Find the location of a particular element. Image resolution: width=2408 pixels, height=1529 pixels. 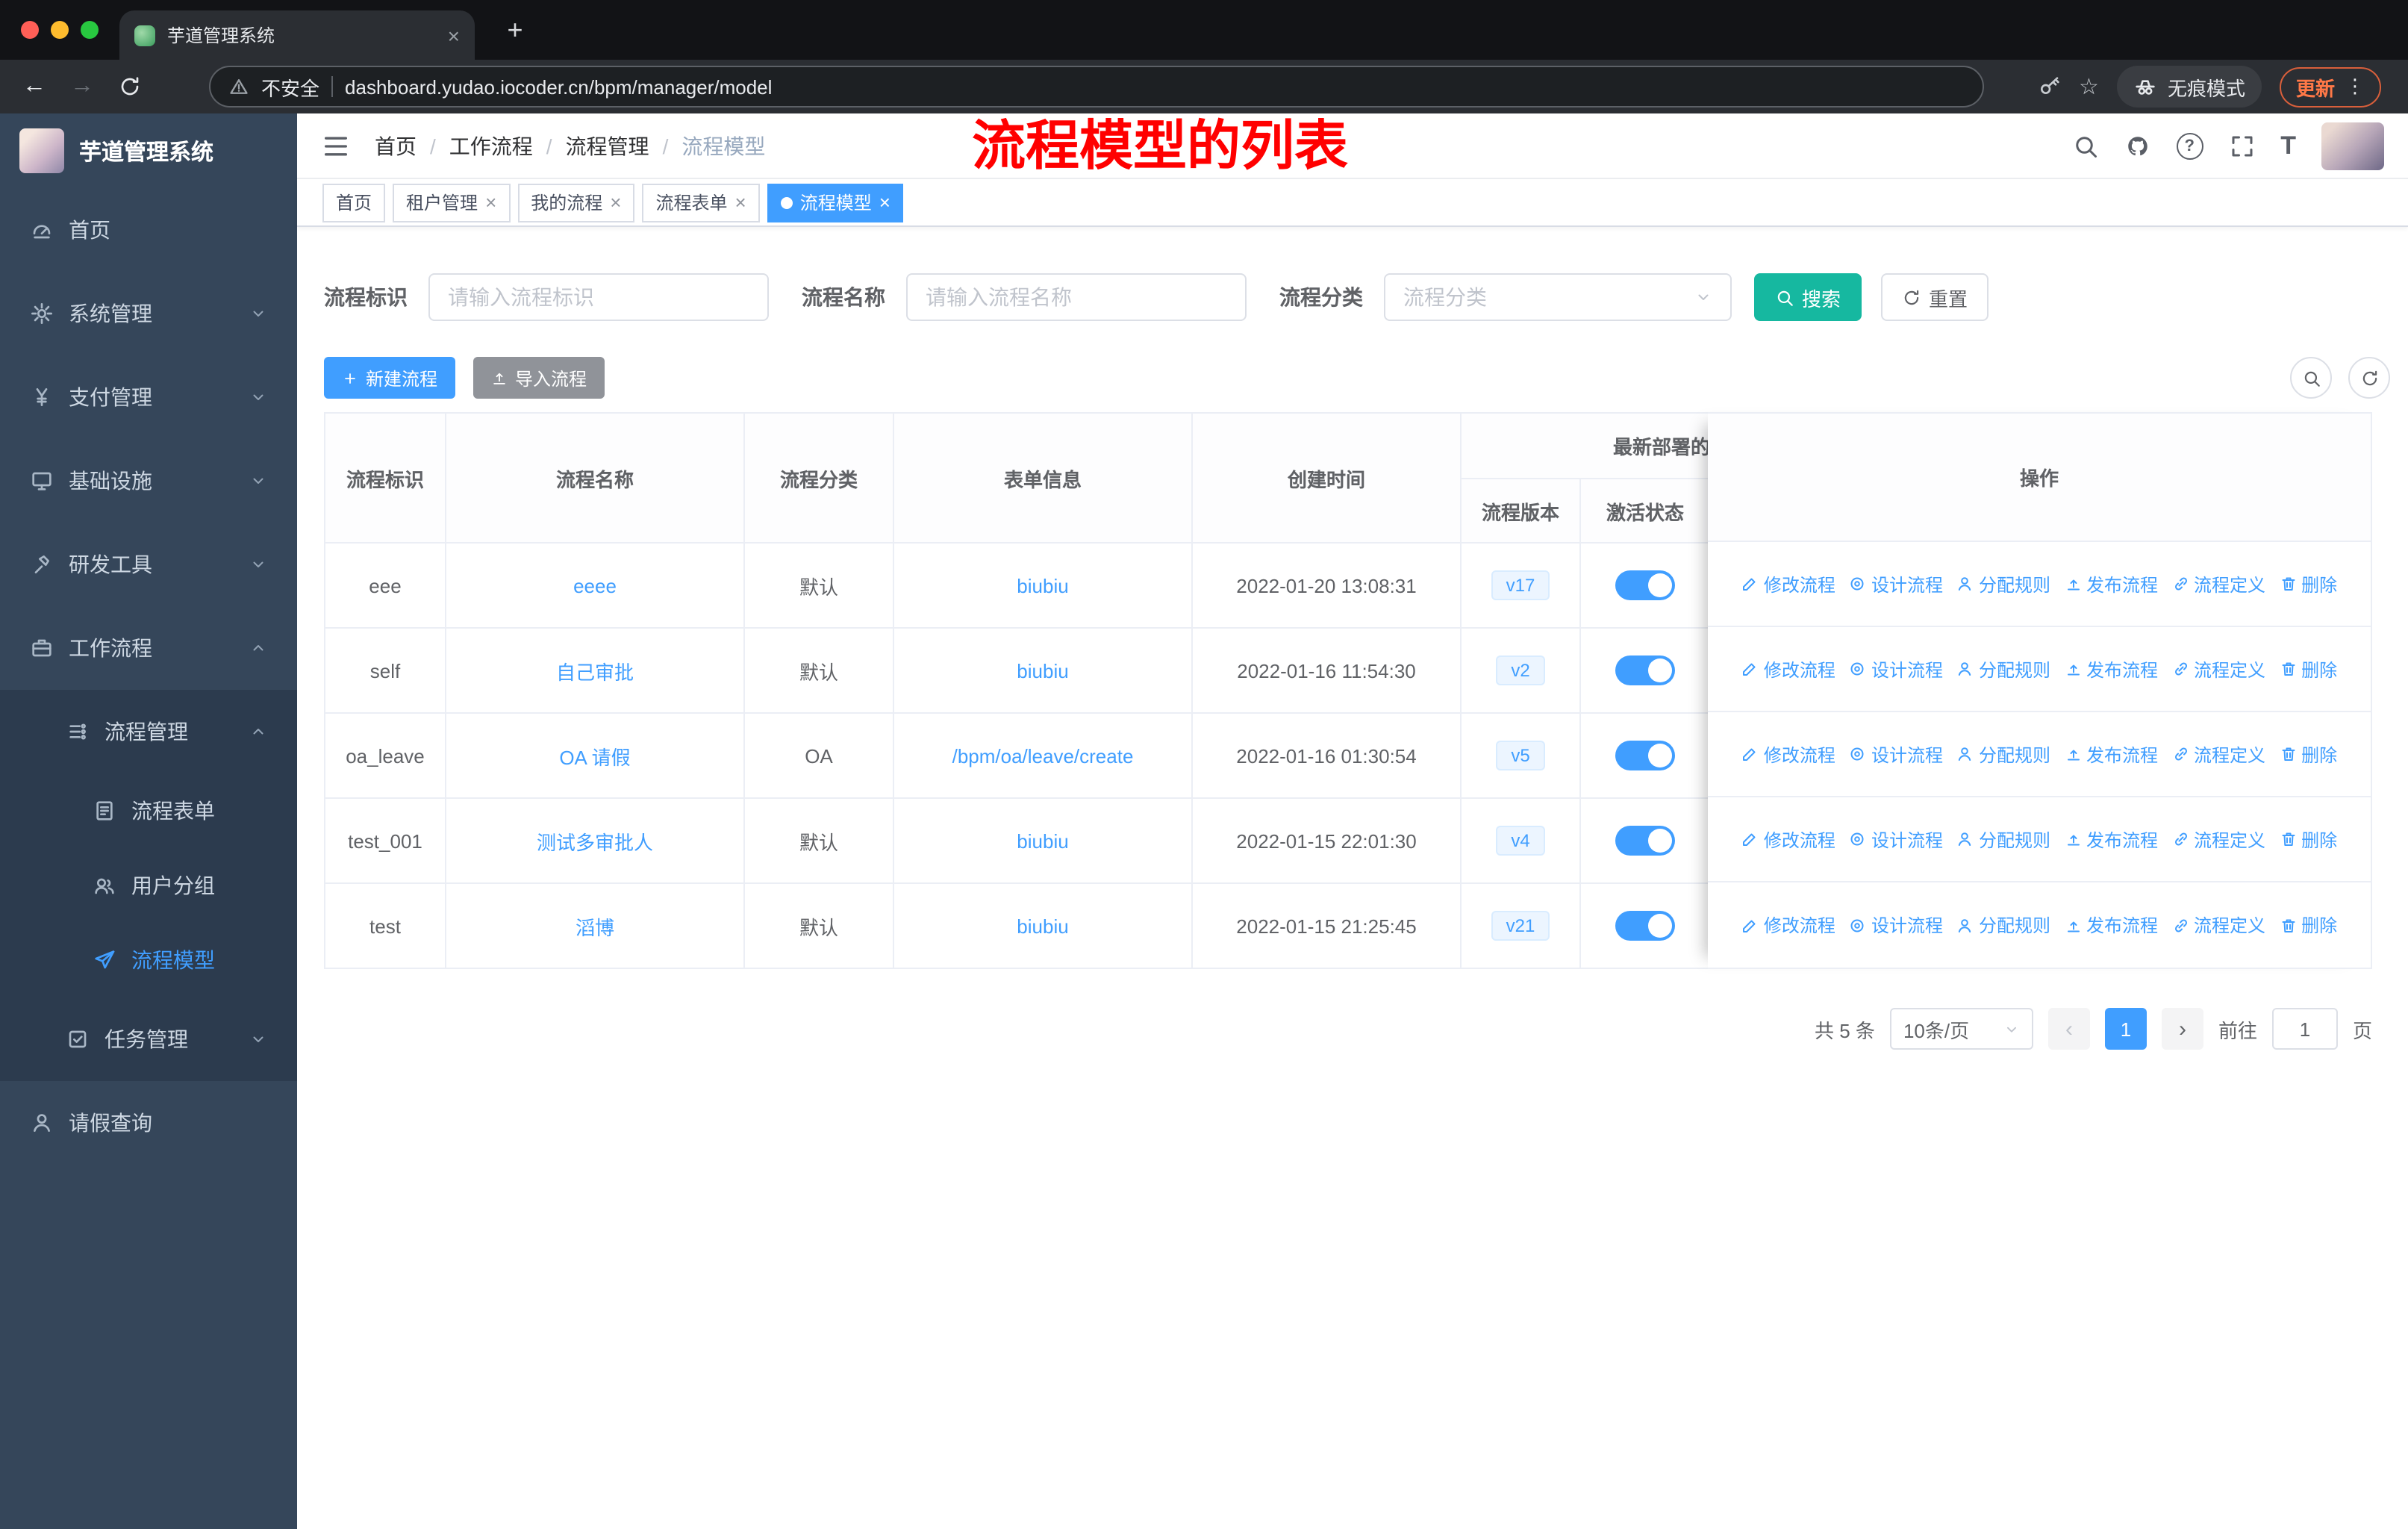

process-name-link: OA 请假 is located at coordinates (594, 757).